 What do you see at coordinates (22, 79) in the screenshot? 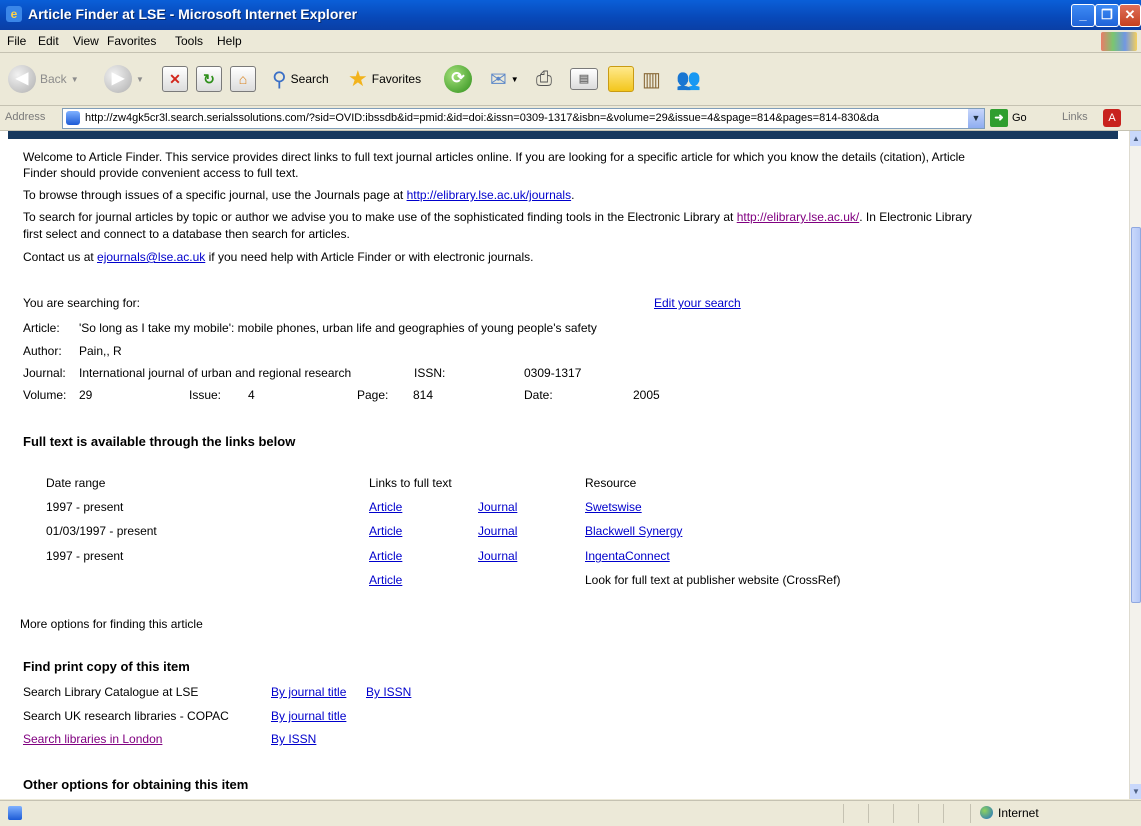
I see `back-arrow-icon: ◀` at bounding box center [22, 79].